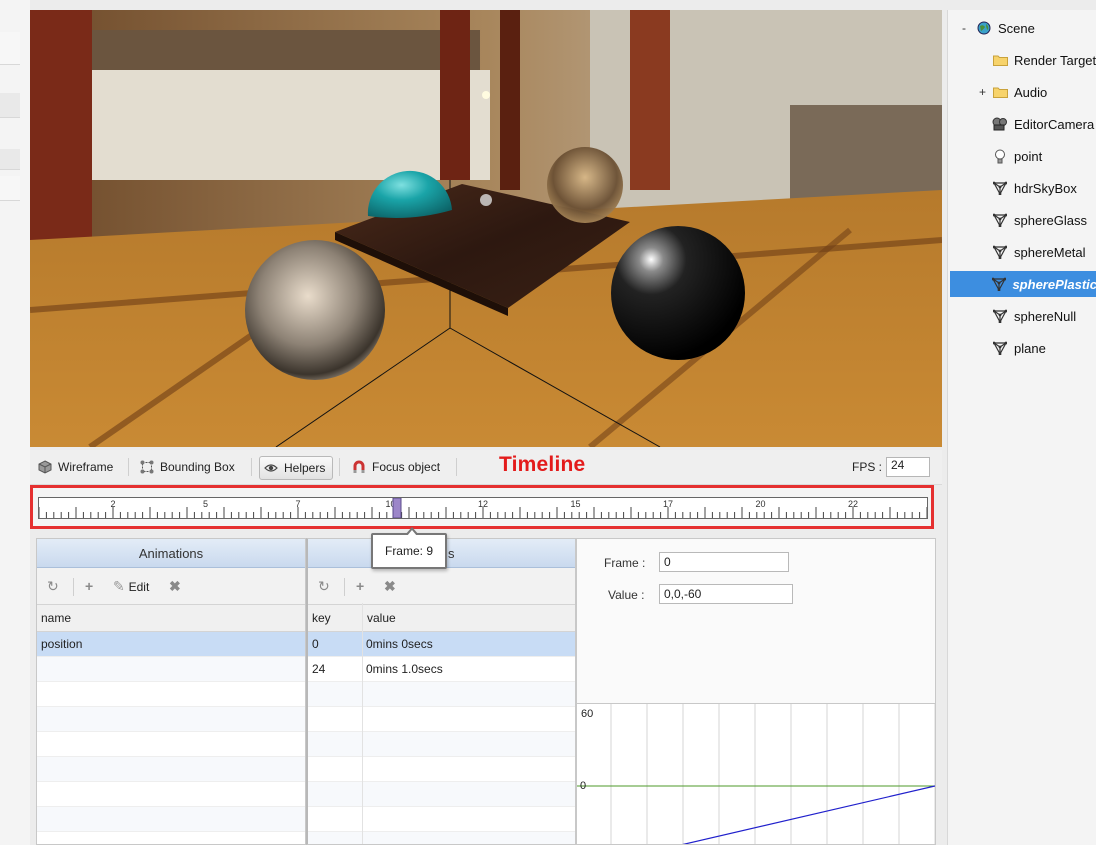 This screenshot has height=845, width=1096. Describe the element at coordinates (964, 28) in the screenshot. I see `scene-expander: -` at that location.